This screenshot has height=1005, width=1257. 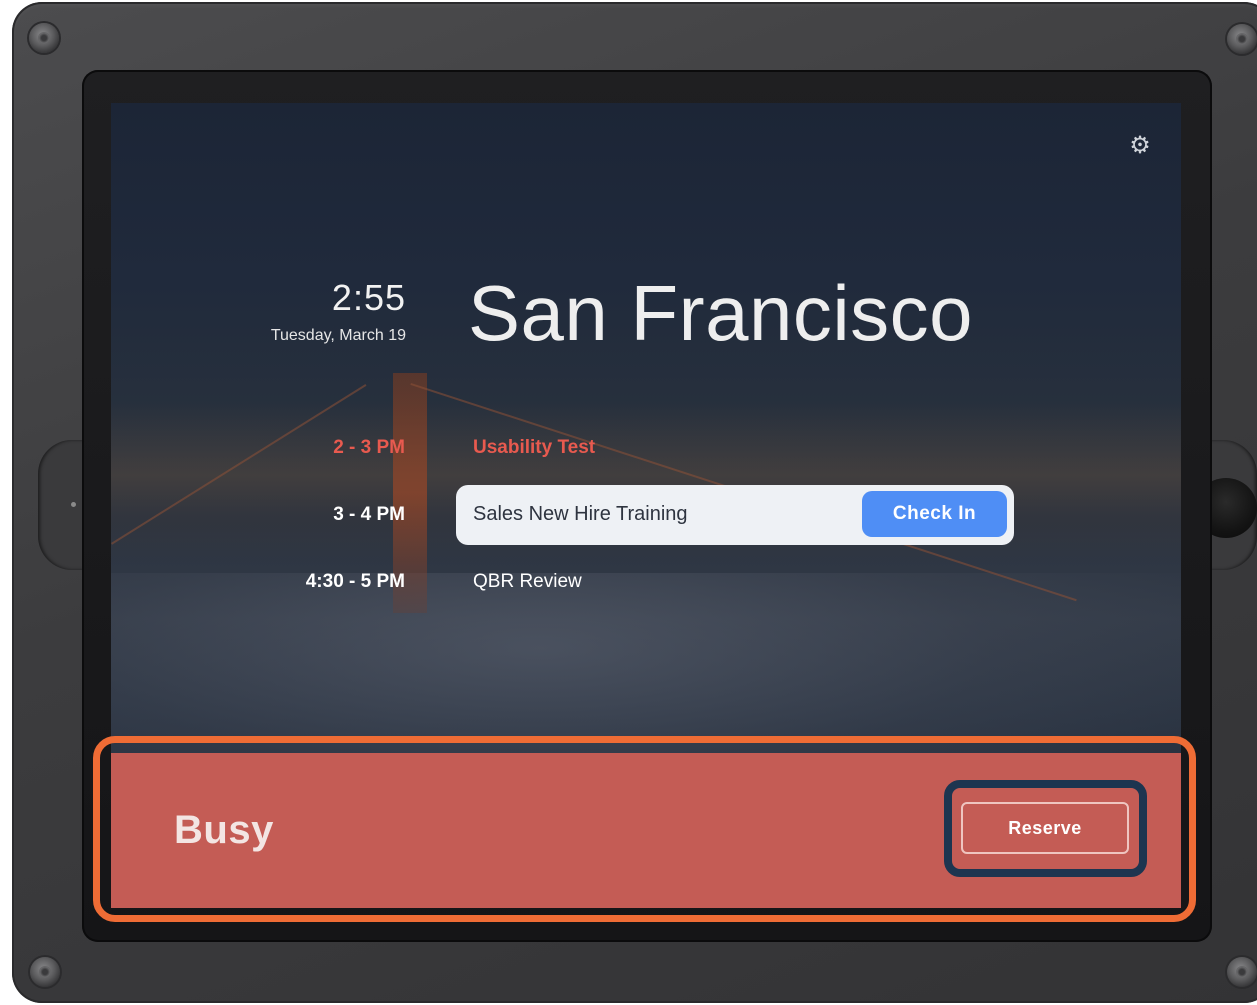 I want to click on meeting-time-past: 2 - 3 PM, so click(x=369, y=447).